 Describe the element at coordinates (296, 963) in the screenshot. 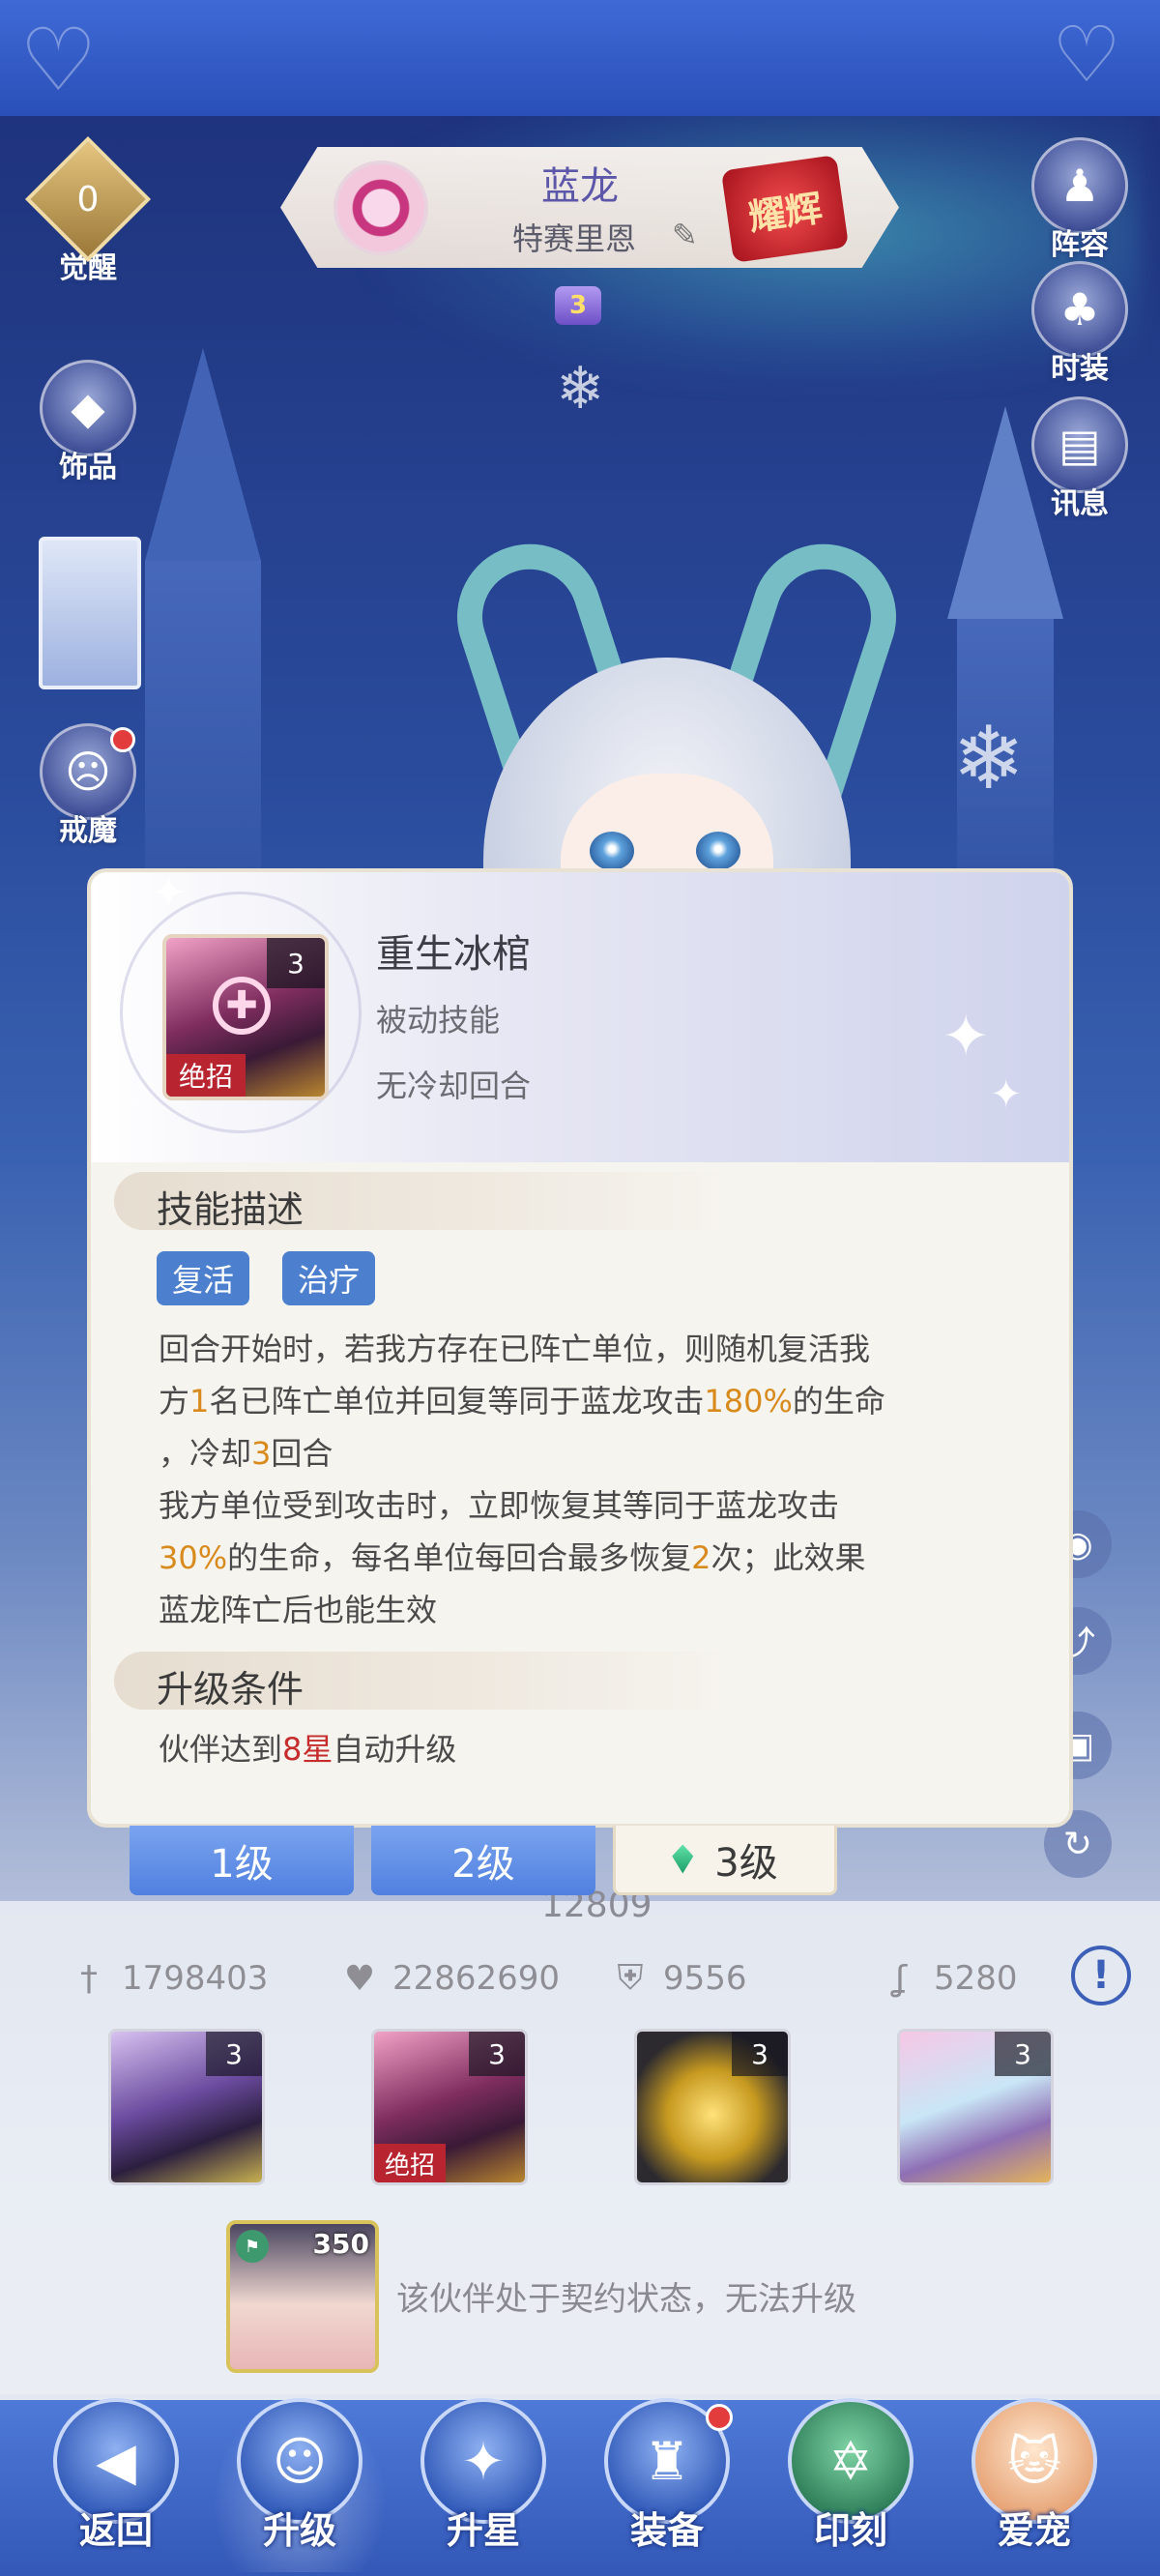

I see `skill-icon-level: 3` at that location.